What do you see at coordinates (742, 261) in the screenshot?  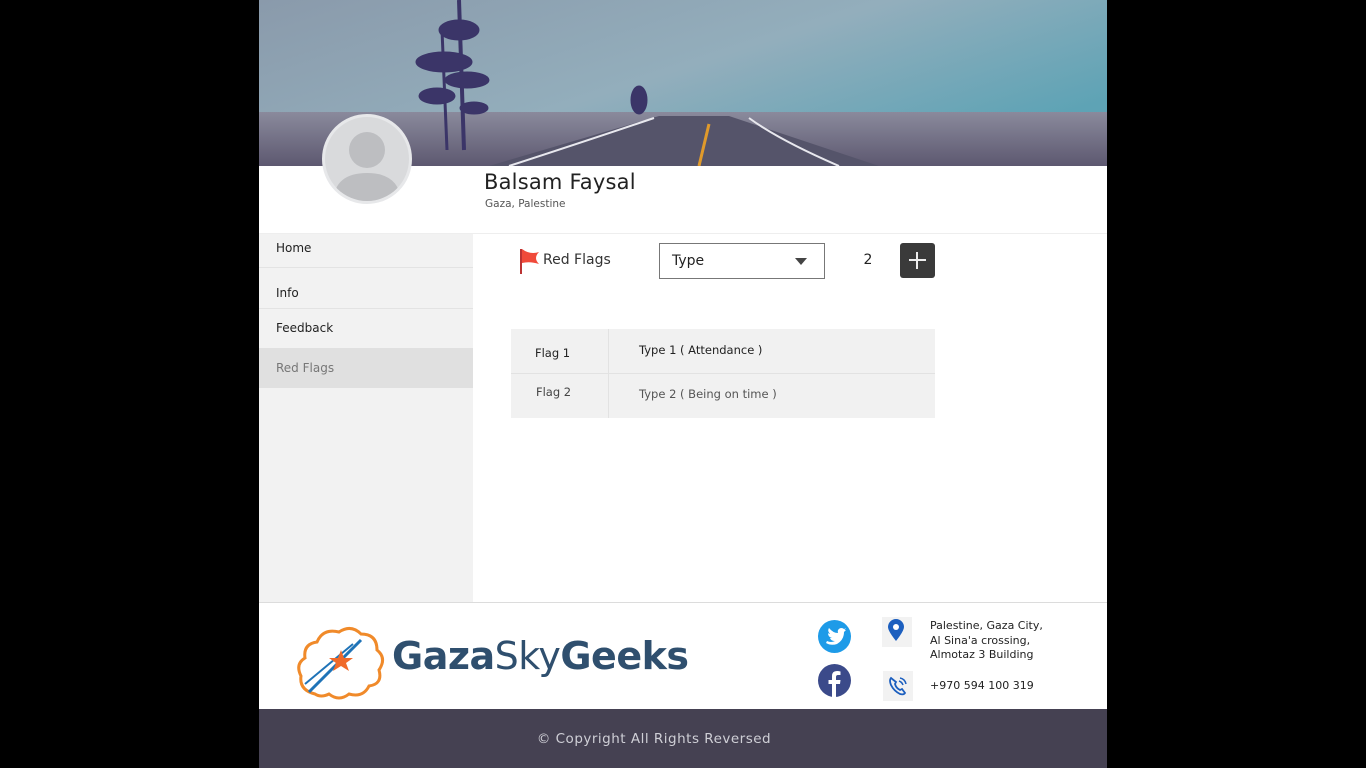 I see `type-select: Type` at bounding box center [742, 261].